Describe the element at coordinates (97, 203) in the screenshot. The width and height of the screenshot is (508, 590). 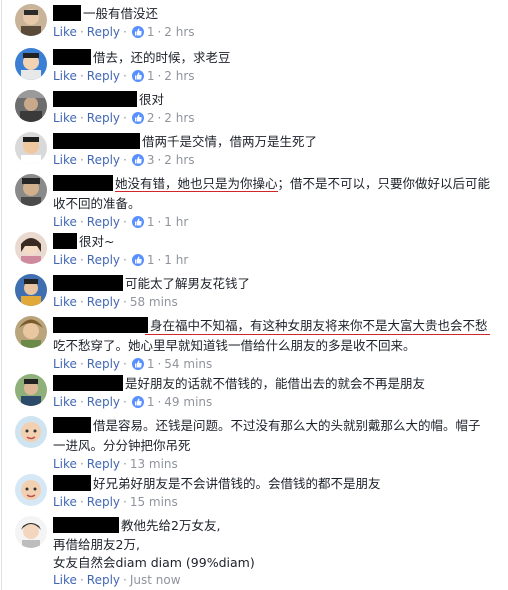
I see `comment-text: 收不回的准备。` at that location.